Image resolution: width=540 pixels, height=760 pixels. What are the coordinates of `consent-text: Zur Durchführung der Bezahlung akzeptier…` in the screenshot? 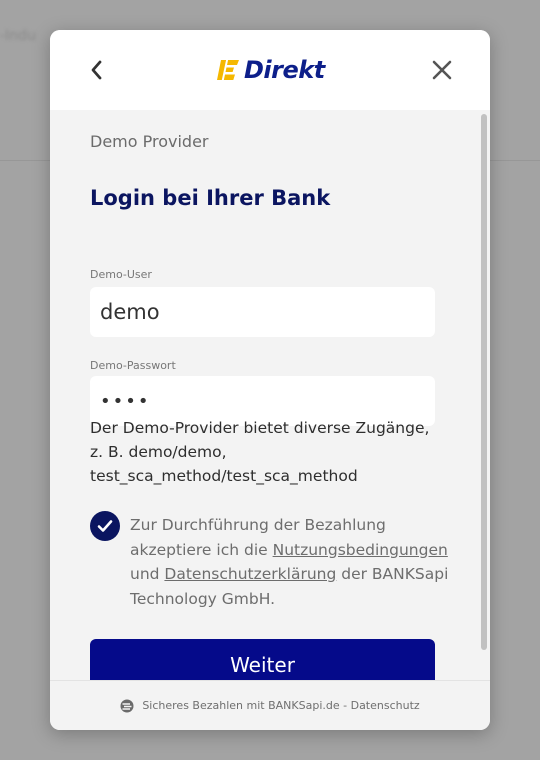 It's located at (290, 562).